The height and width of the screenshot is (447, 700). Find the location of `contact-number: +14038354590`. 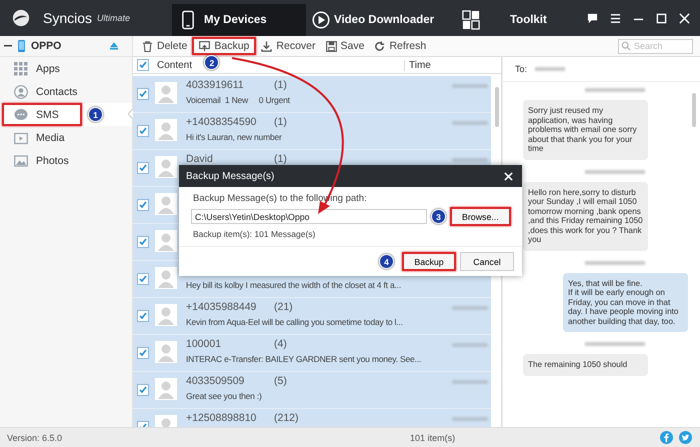

contact-number: +14038354590 is located at coordinates (222, 122).